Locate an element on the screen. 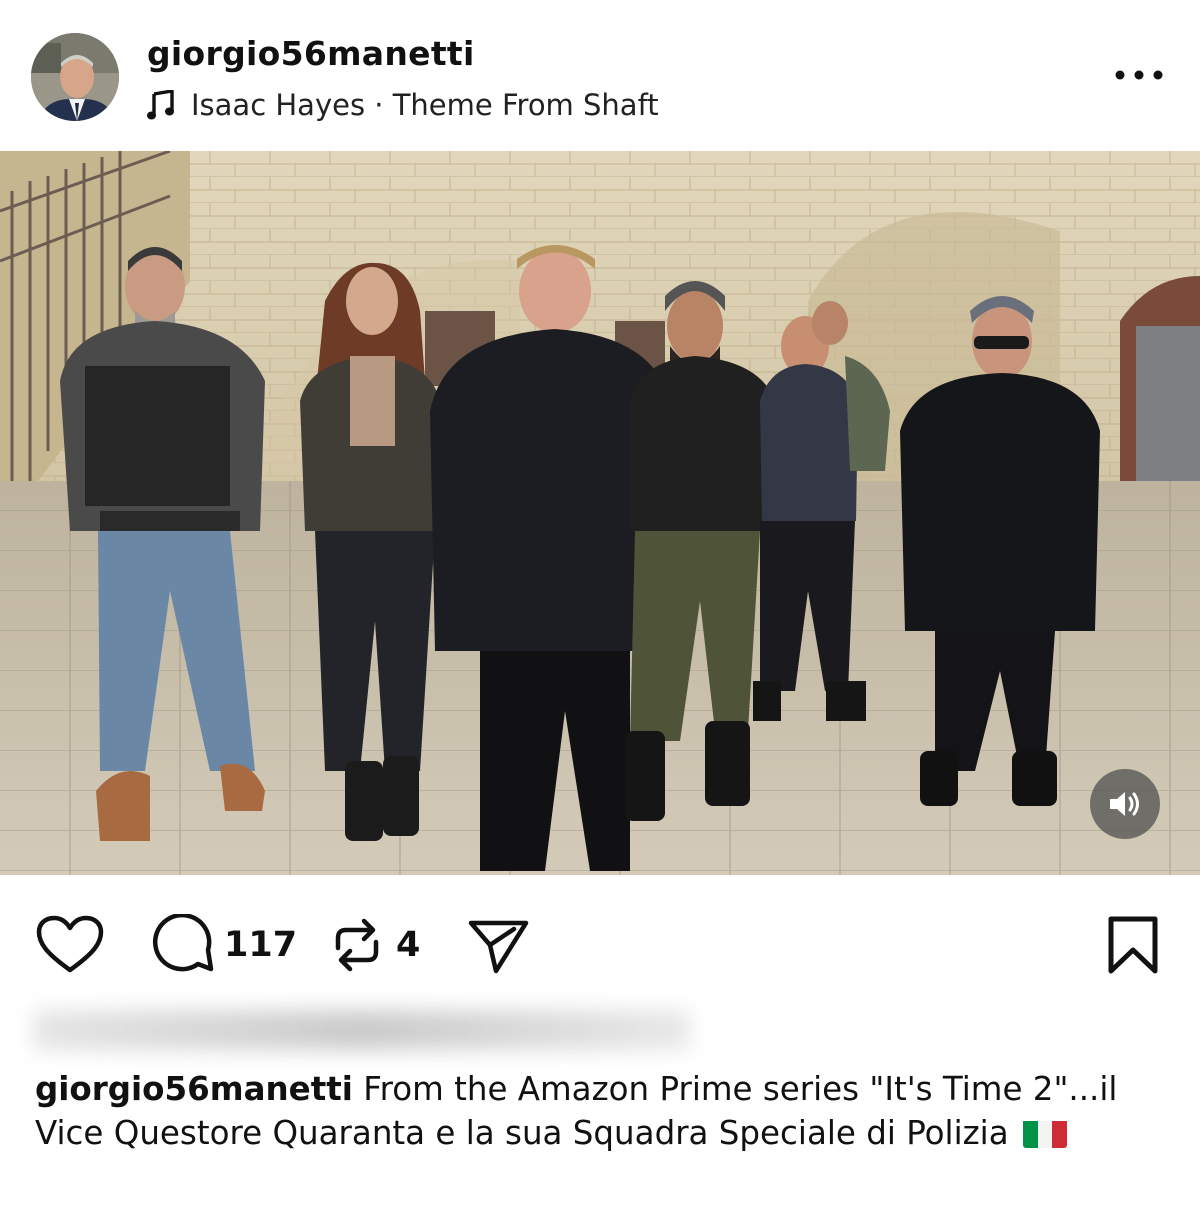  like-button is located at coordinates (70, 945).